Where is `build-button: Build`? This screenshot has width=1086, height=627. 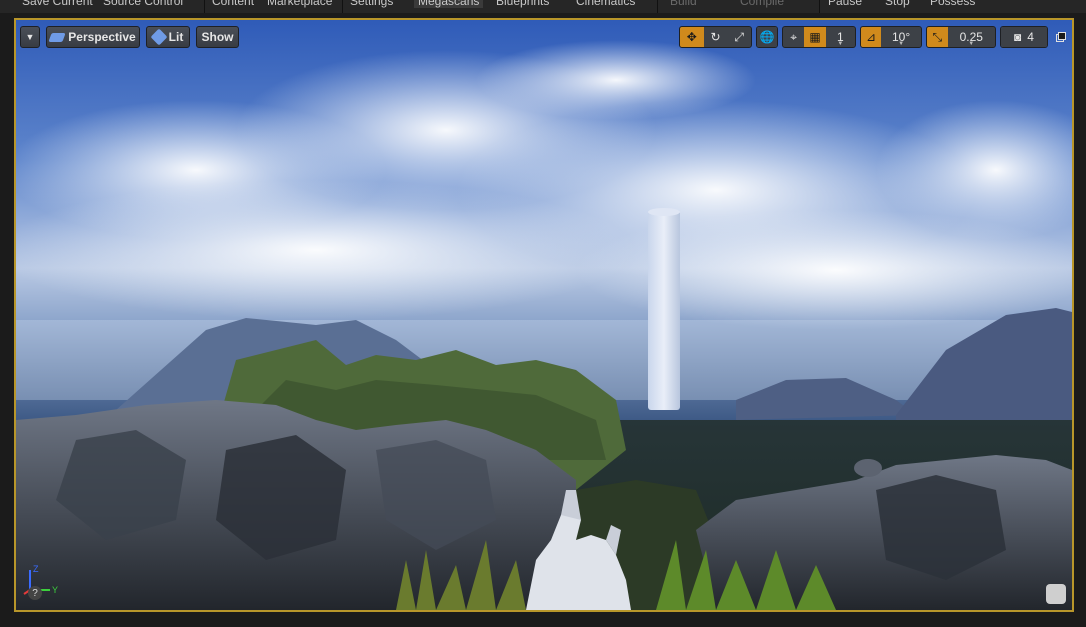
build-button: Build is located at coordinates (683, 4).